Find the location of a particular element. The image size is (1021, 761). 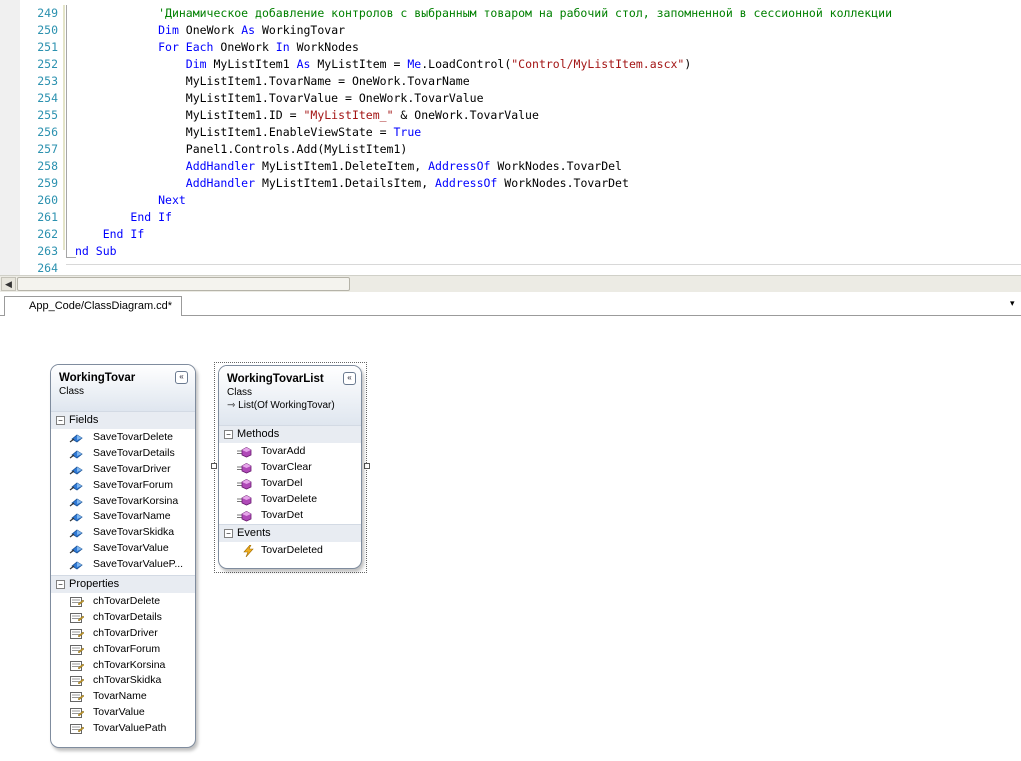

line-number: 256 is located at coordinates (47, 132).